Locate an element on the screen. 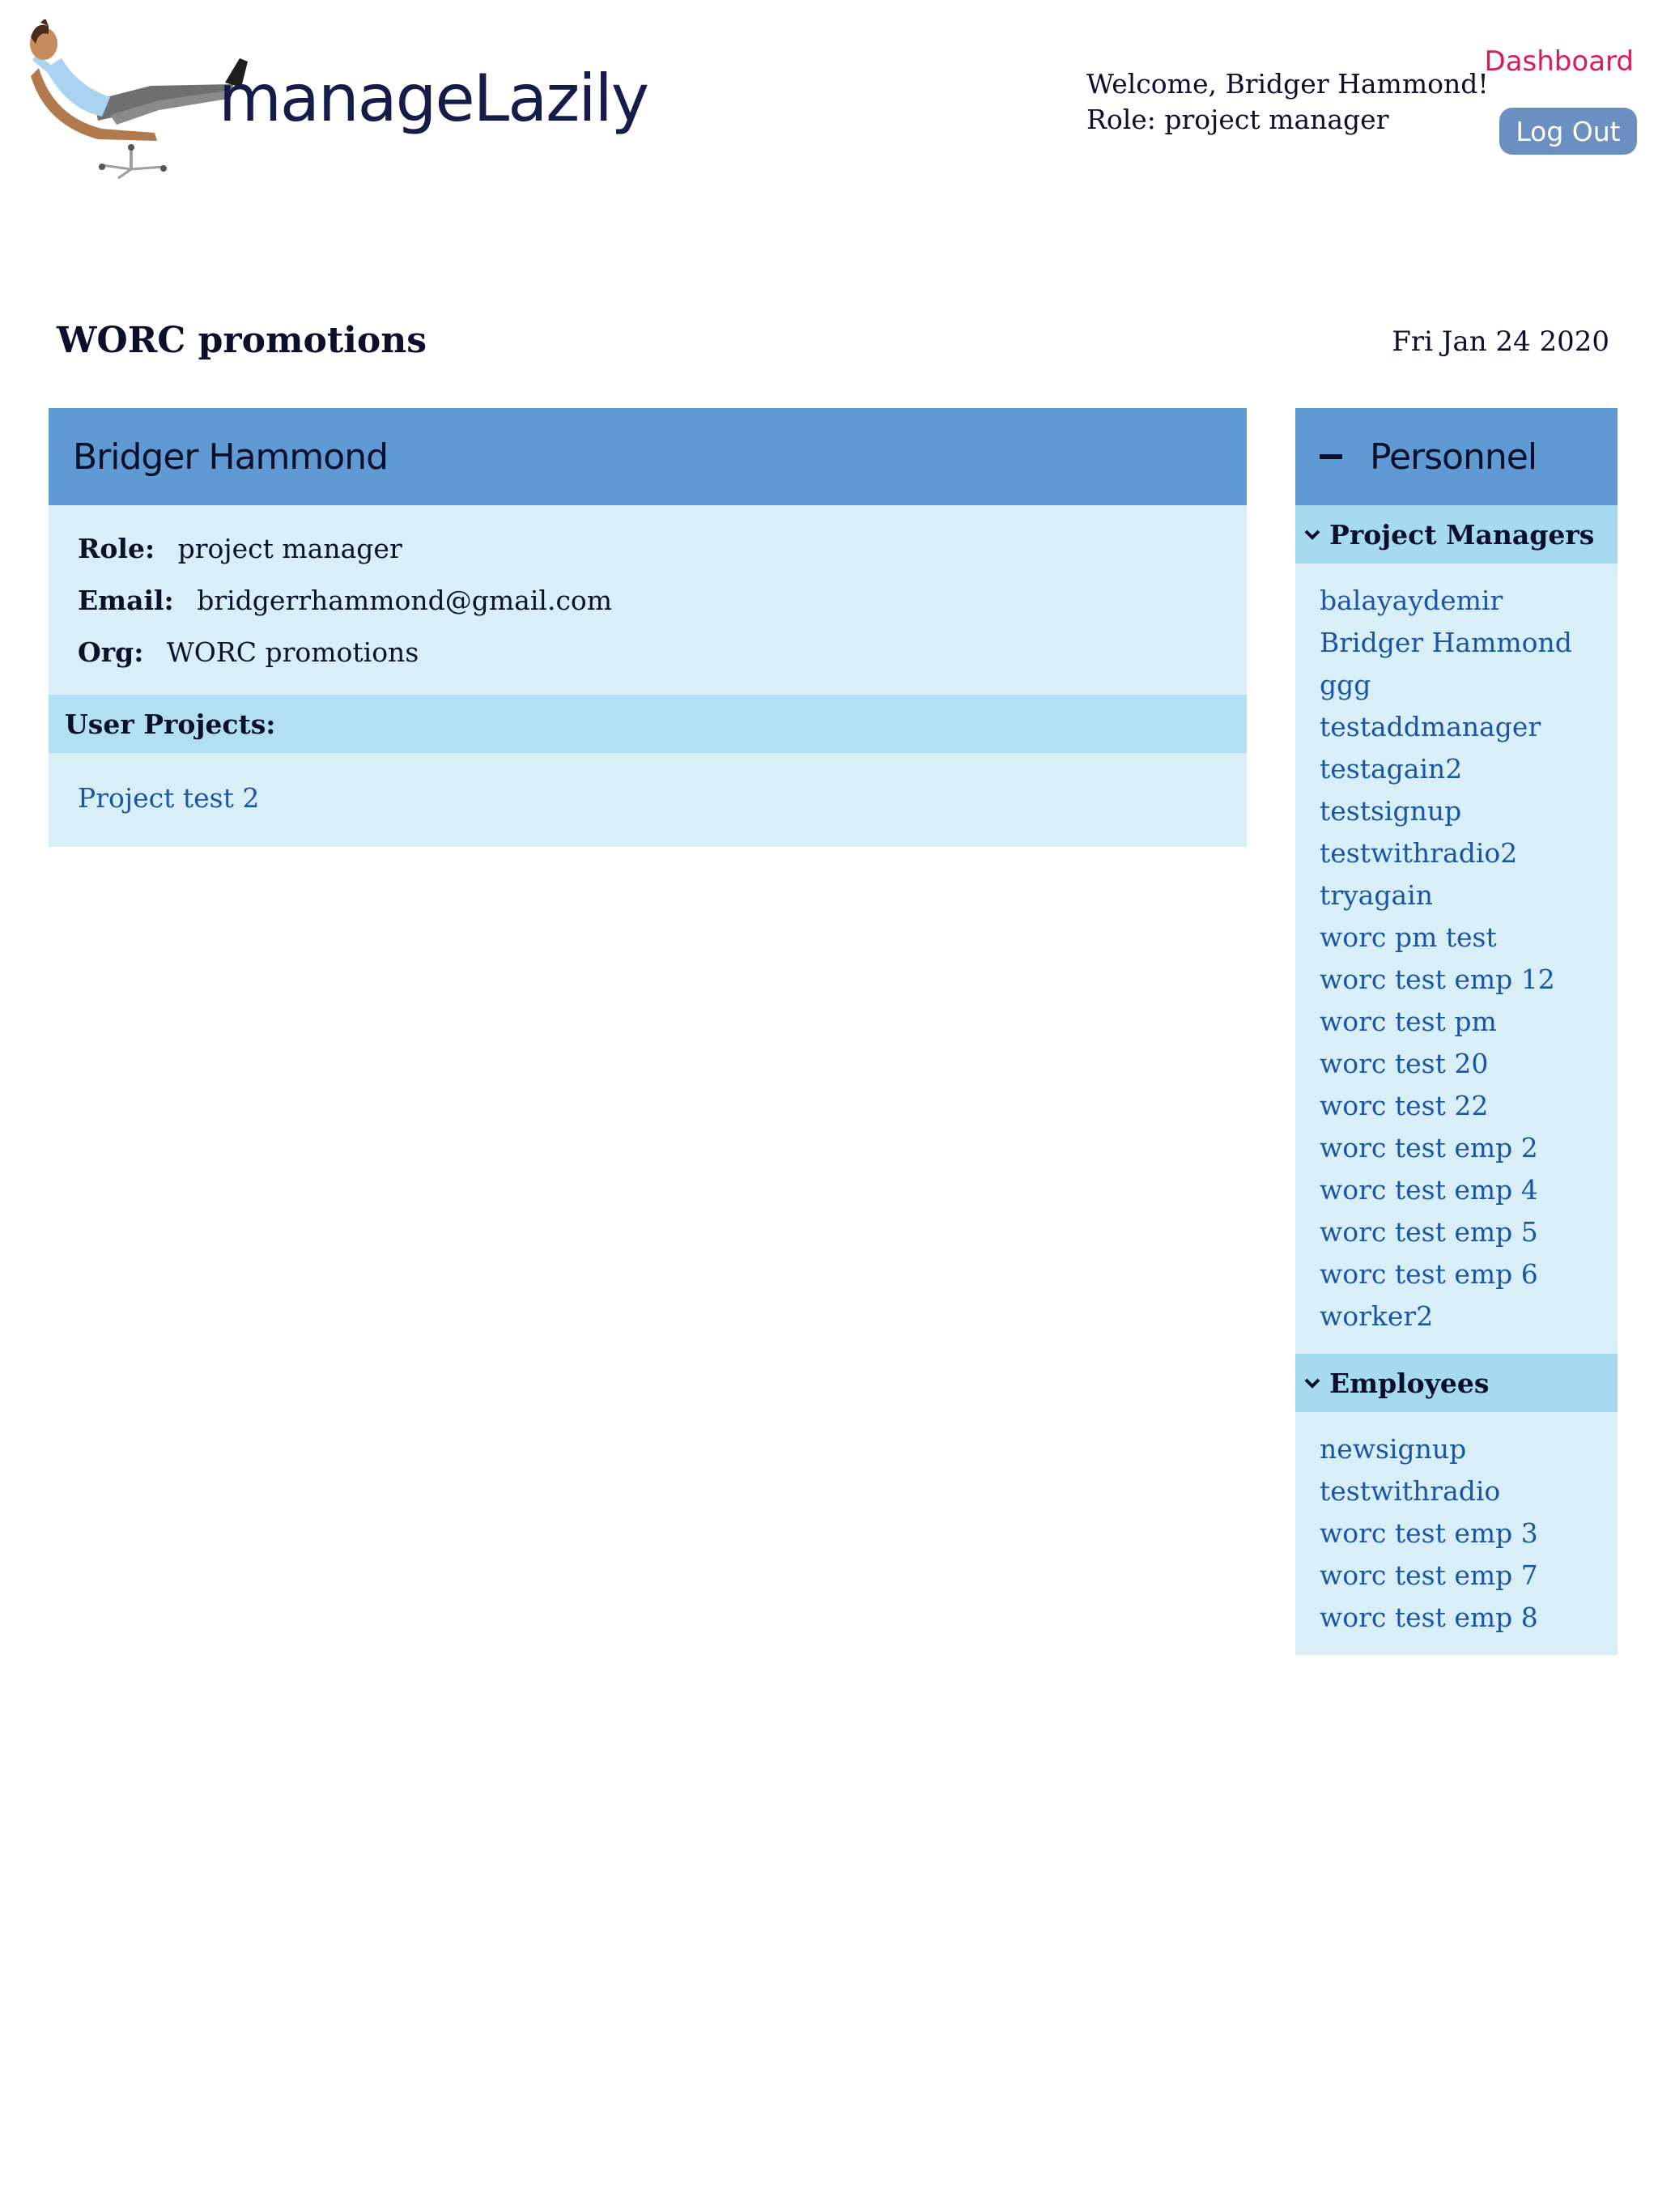 Image resolution: width=1658 pixels, height=2212 pixels. personnel-link: balayaydemir is located at coordinates (1469, 601).